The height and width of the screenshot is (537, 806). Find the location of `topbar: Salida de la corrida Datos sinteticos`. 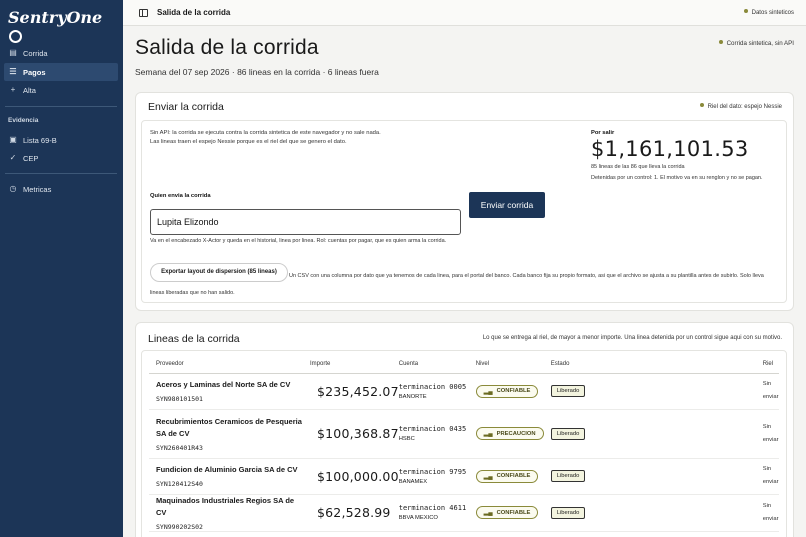

topbar: Salida de la corrida Datos sinteticos is located at coordinates (464, 13).